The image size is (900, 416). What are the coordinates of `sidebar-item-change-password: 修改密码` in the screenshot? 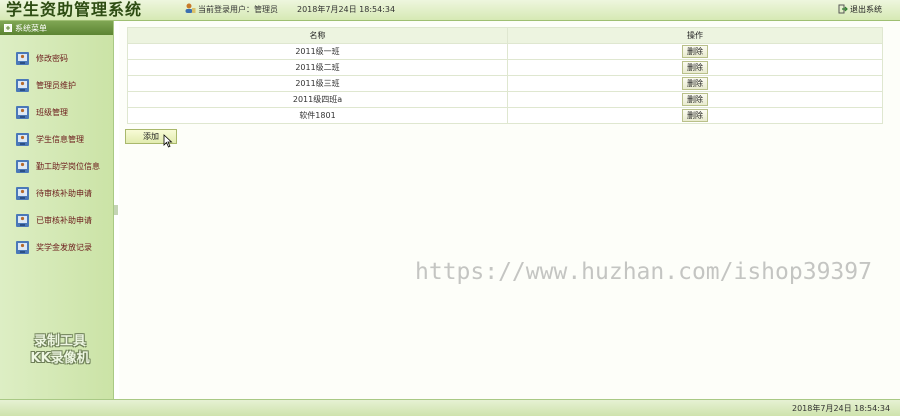 It's located at (56, 58).